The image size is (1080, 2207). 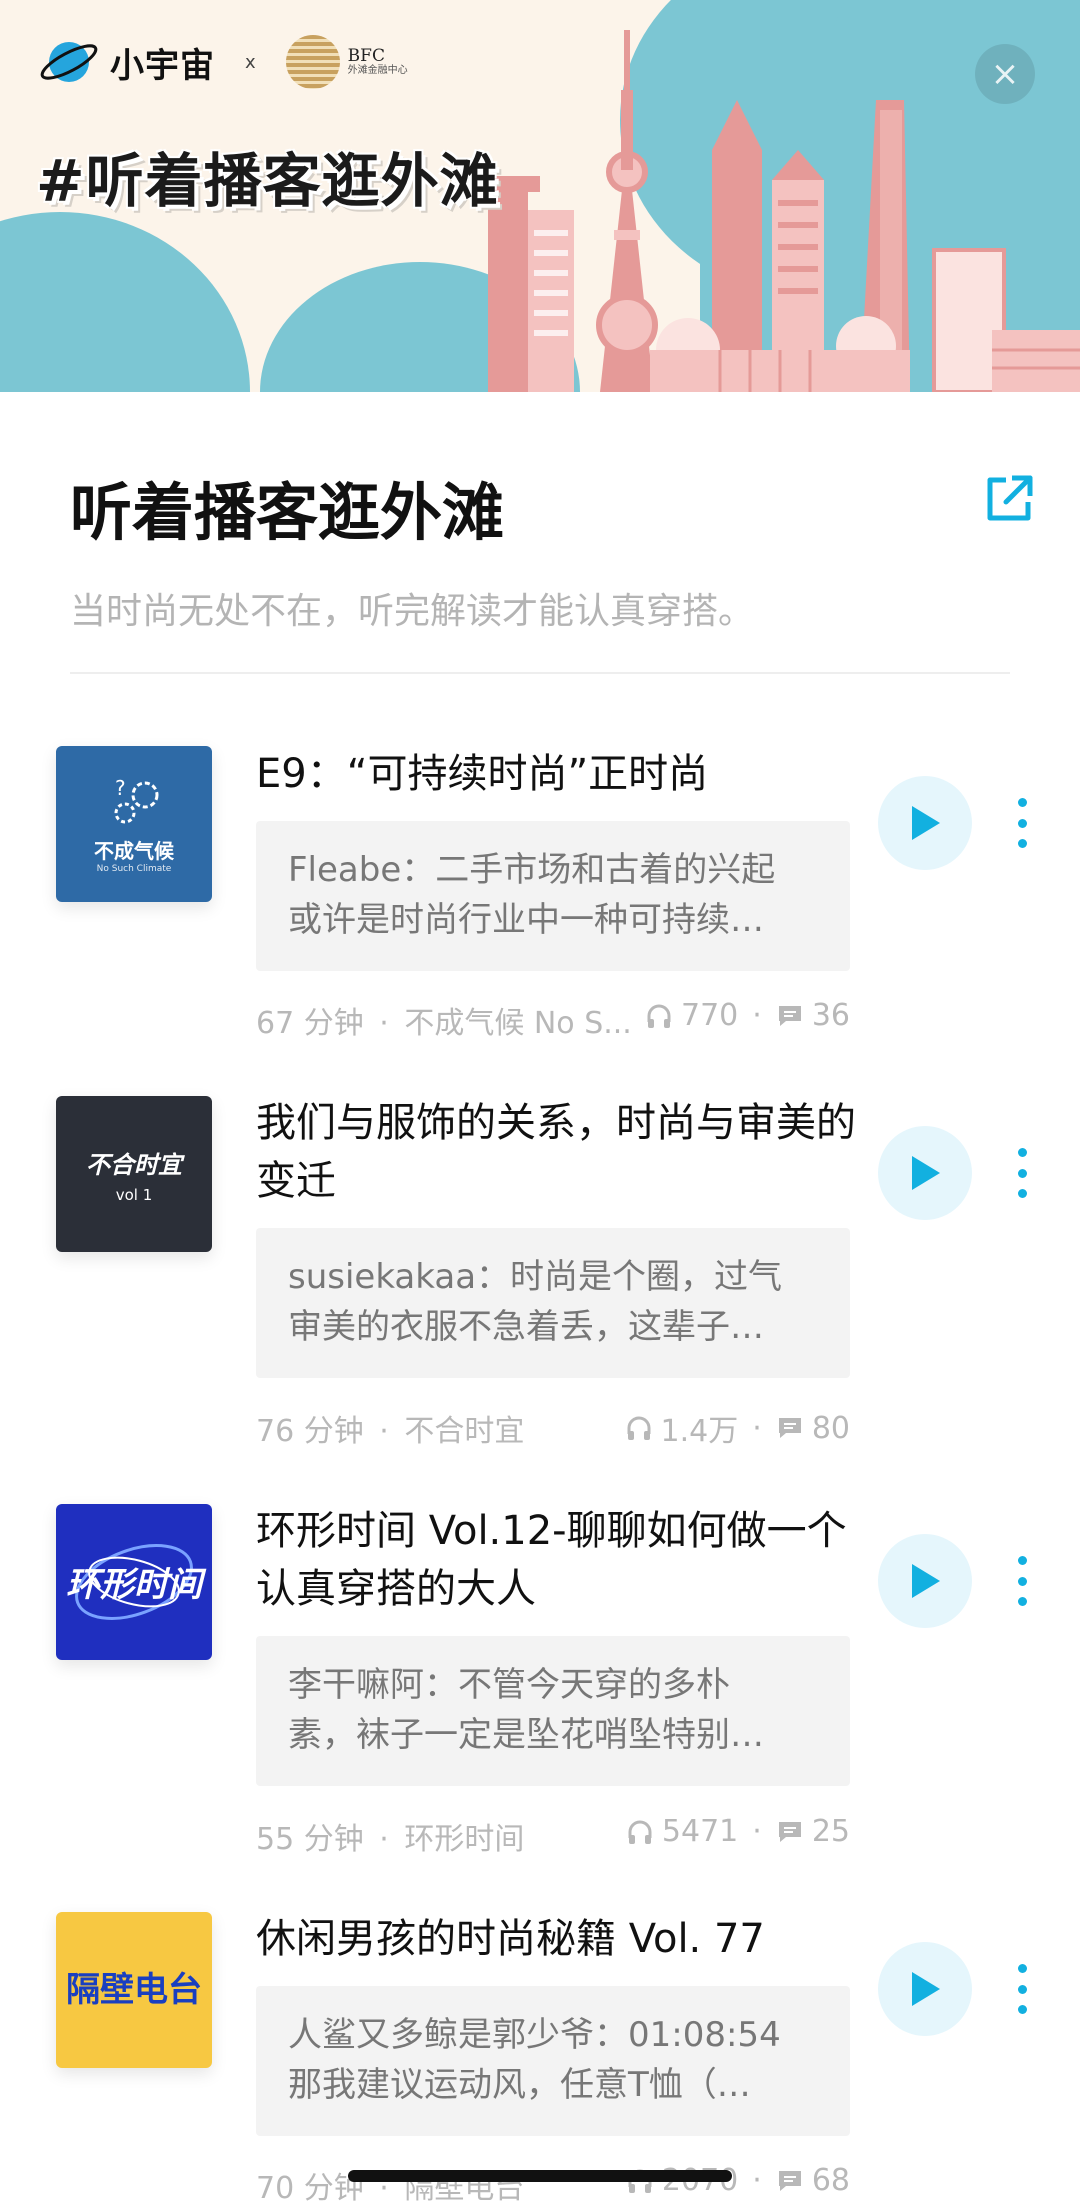 I want to click on partner-subname: 外滩金融中心, so click(x=377, y=70).